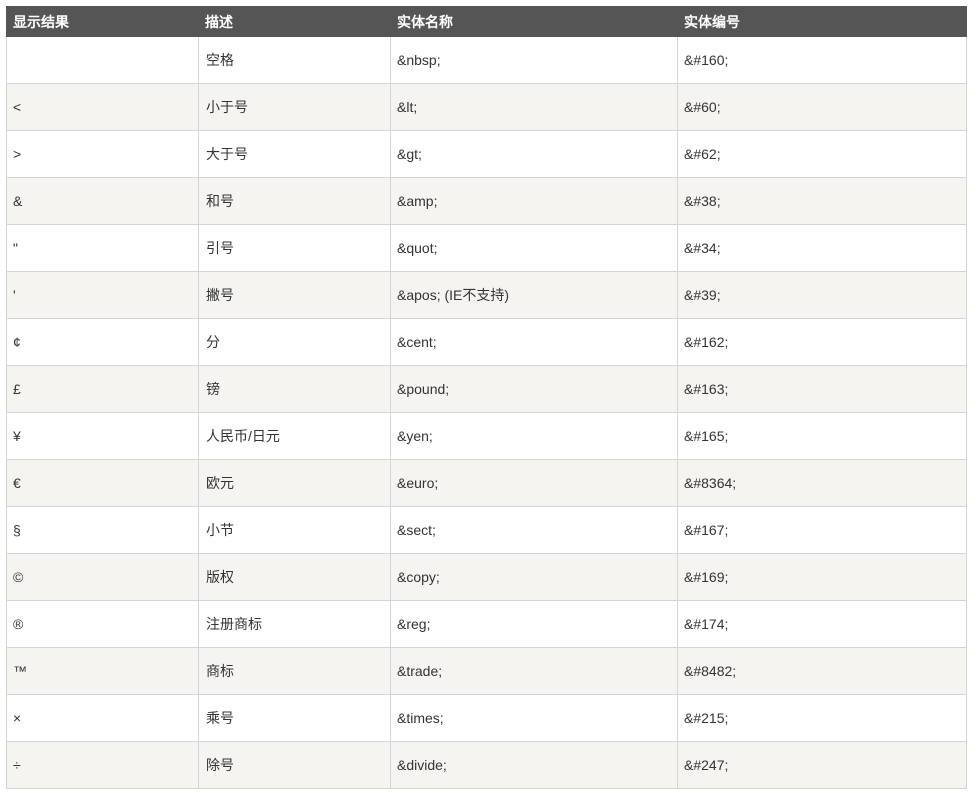  I want to click on cell-entity-number: &#165;, so click(822, 436).